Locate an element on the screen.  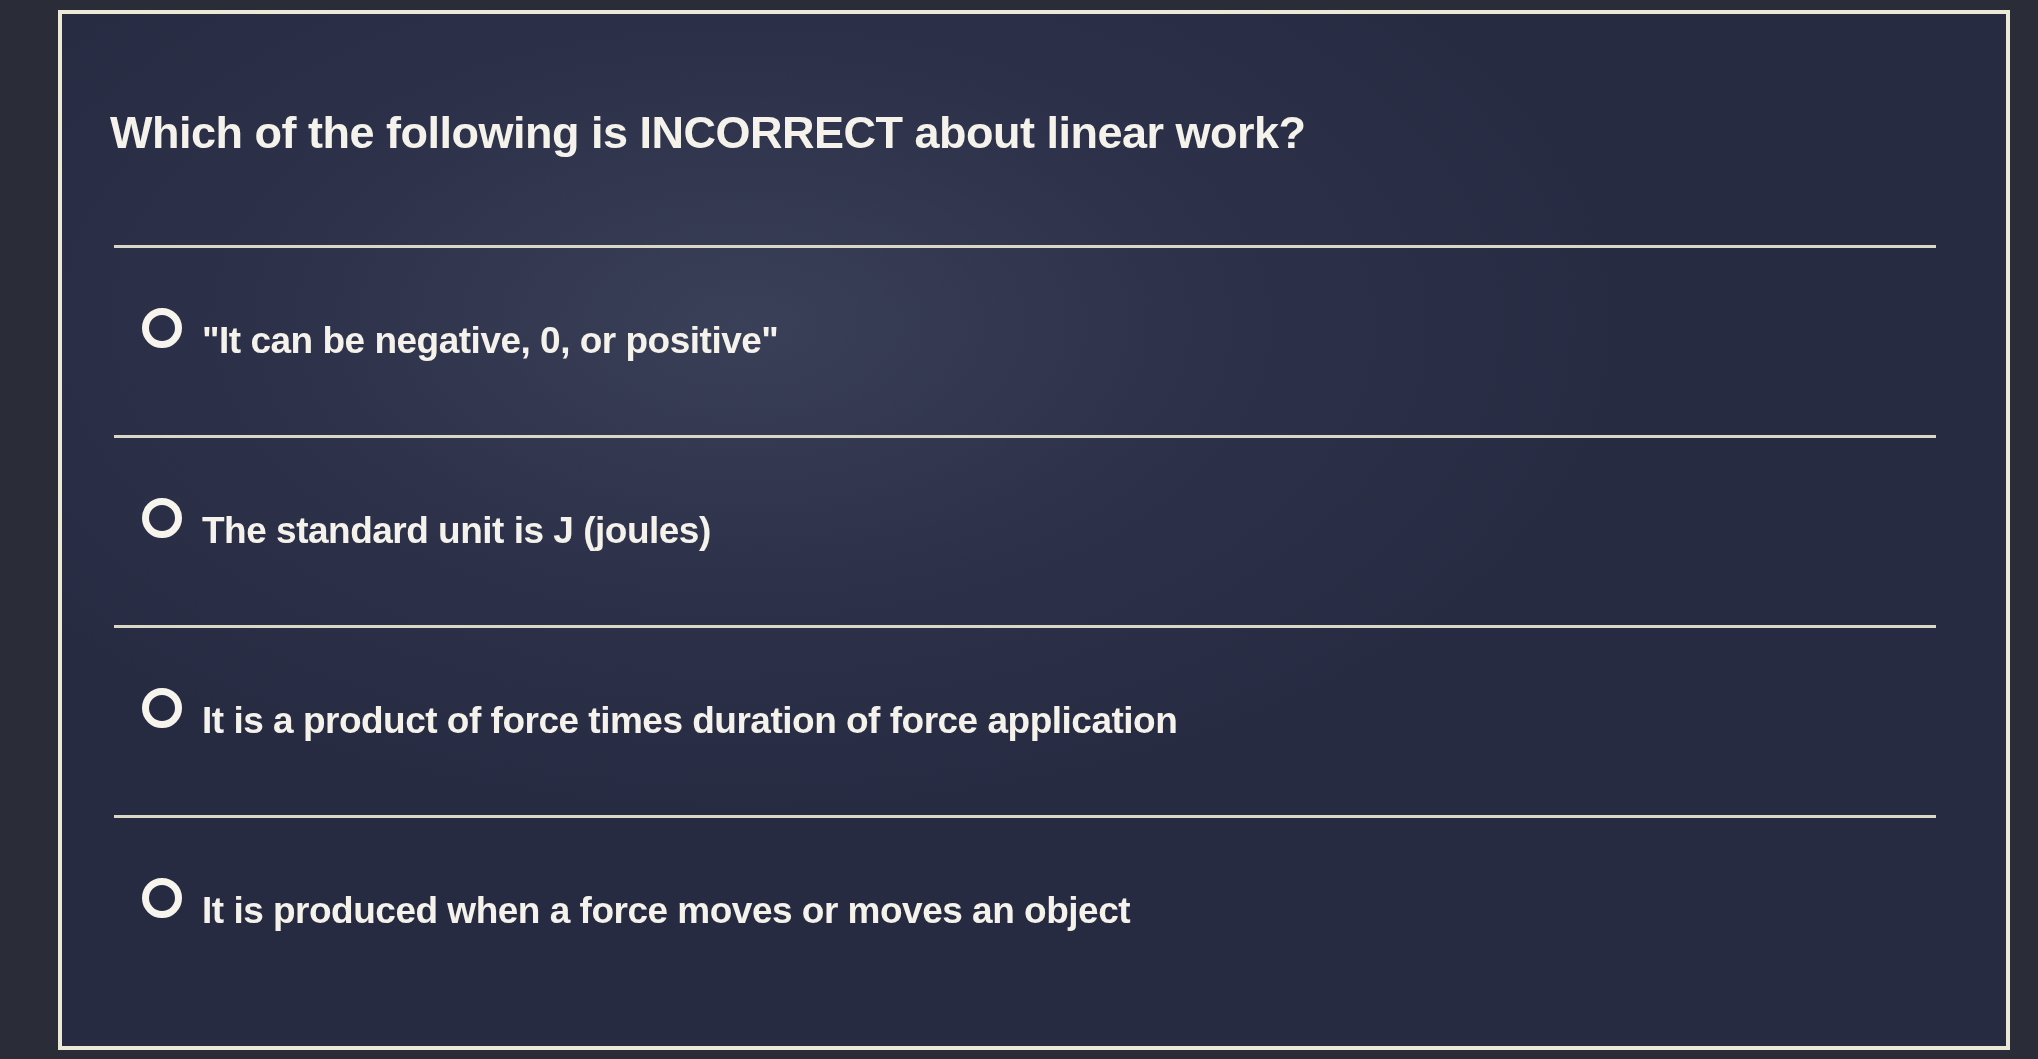
option-label: It is produced when a force moves or moves an object is located at coordinates (666, 911).